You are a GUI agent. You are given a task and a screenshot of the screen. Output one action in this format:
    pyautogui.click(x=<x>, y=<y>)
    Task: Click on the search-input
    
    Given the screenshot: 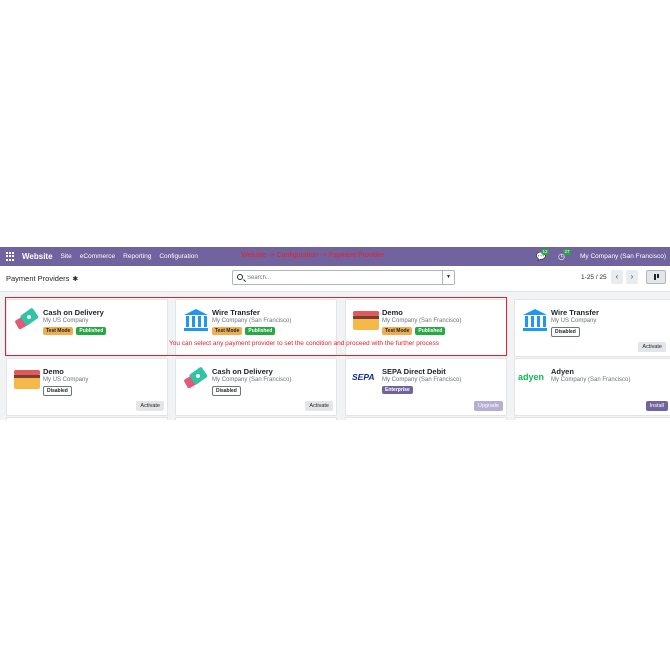 What is the action you would take?
    pyautogui.click(x=342, y=277)
    